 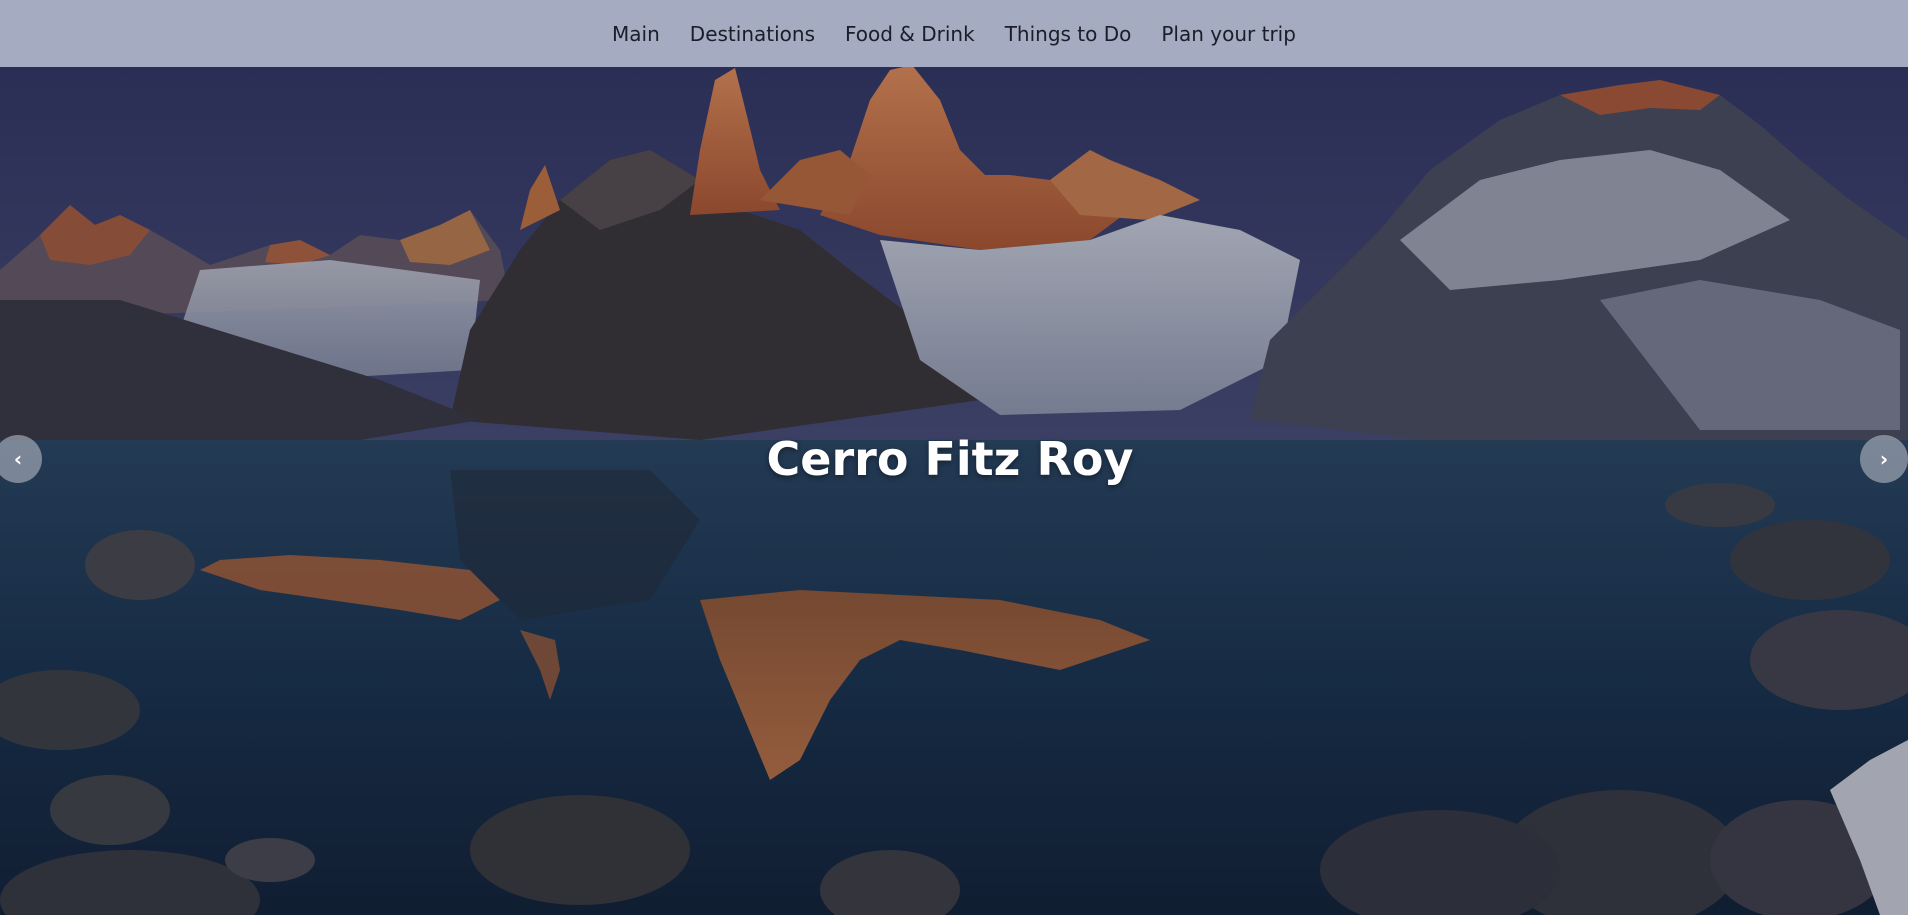 I want to click on carousel-next-button: ›, so click(x=1884, y=459).